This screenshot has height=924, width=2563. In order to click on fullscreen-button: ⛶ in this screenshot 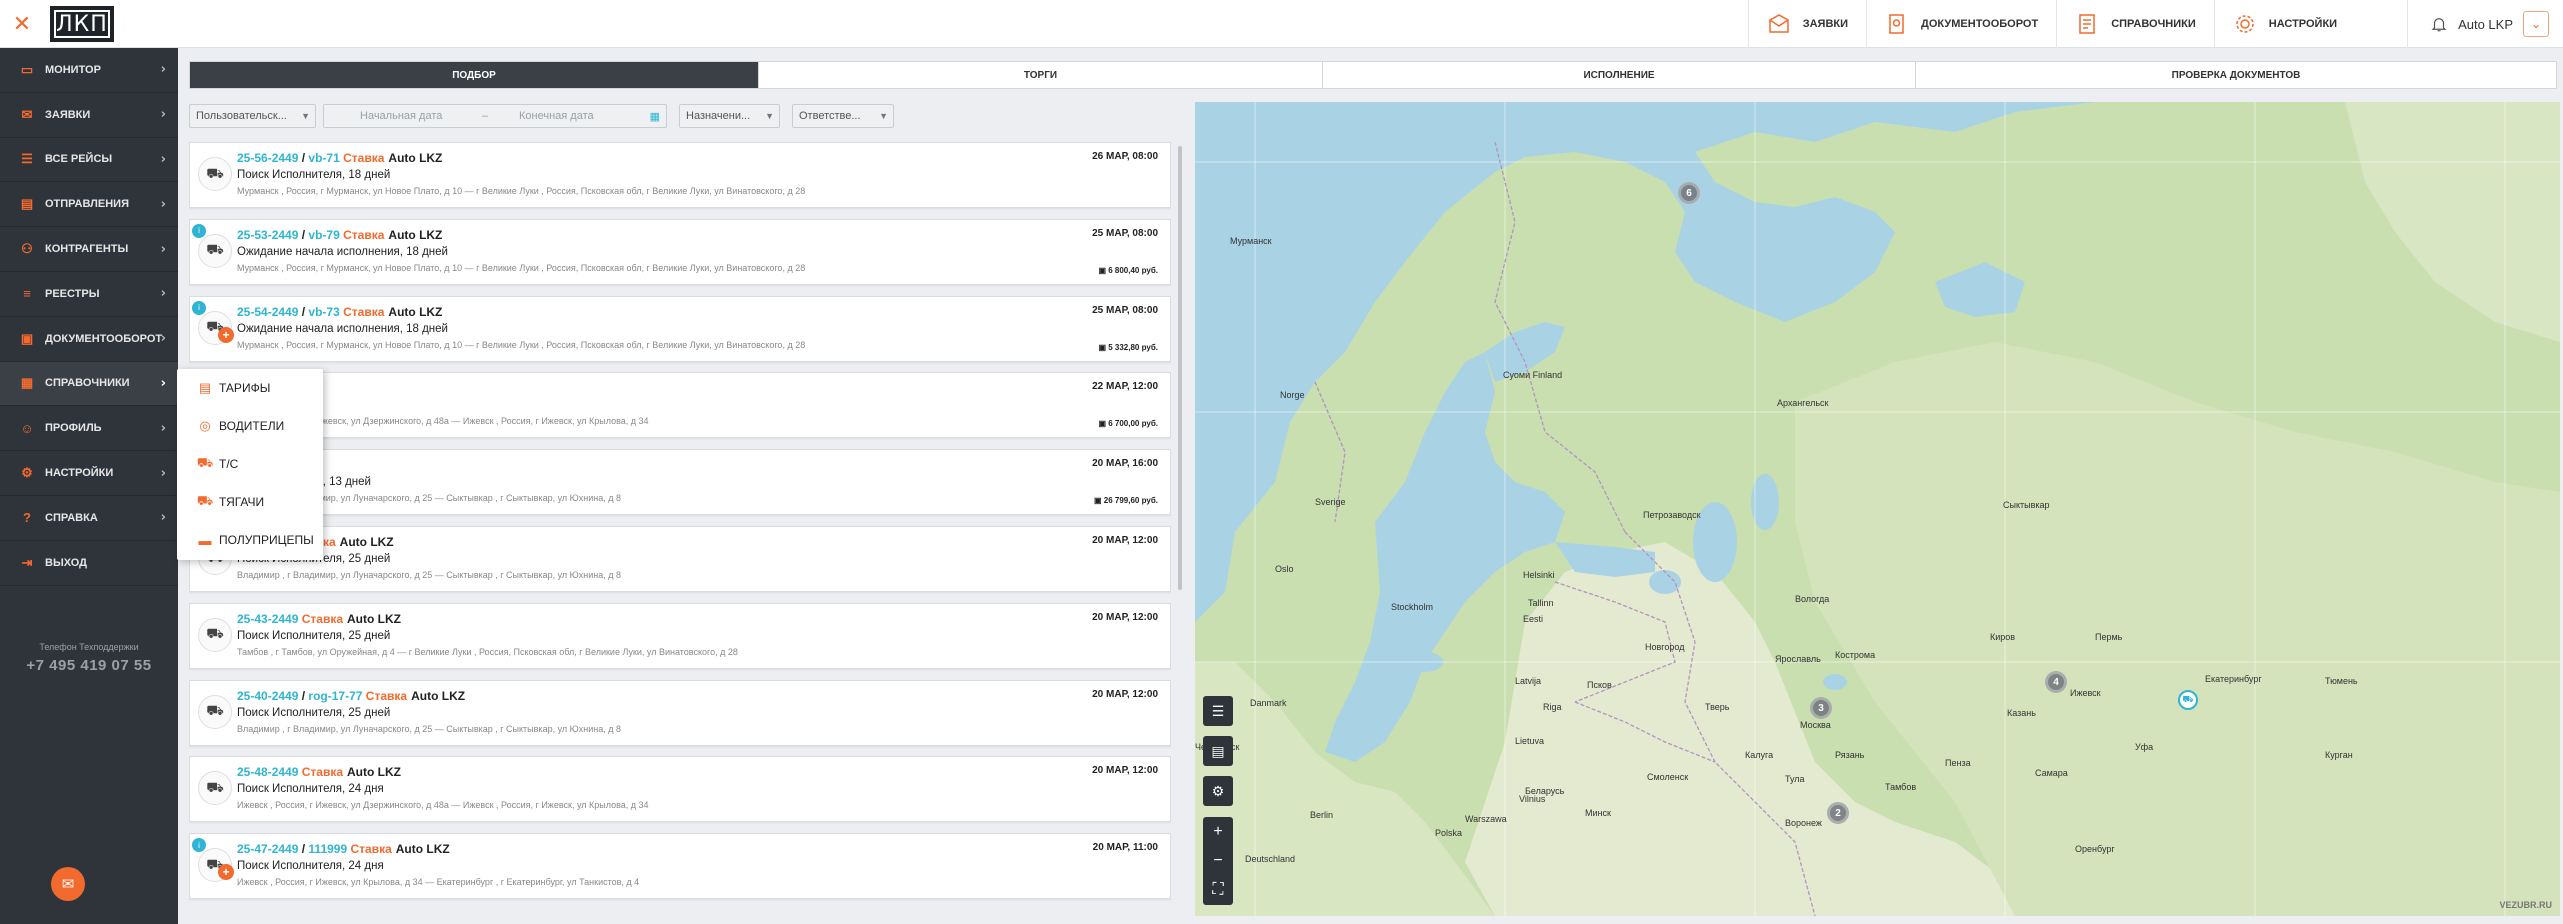, I will do `click(1218, 889)`.